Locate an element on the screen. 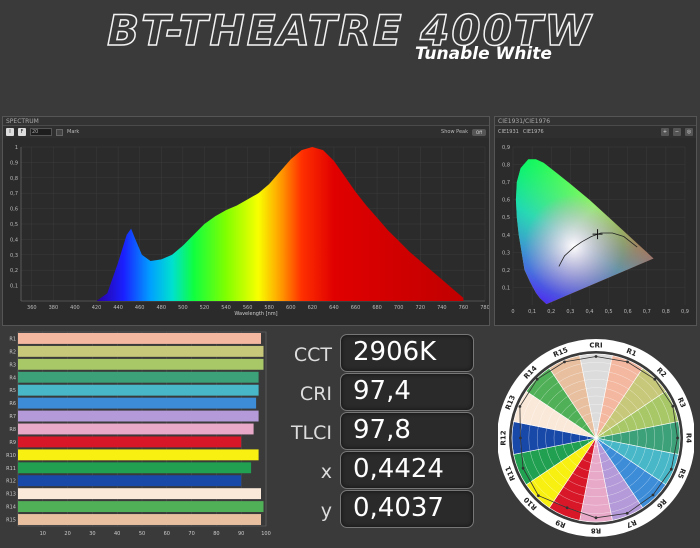 The height and width of the screenshot is (548, 700). radial-point-r3 is located at coordinates (673, 406).